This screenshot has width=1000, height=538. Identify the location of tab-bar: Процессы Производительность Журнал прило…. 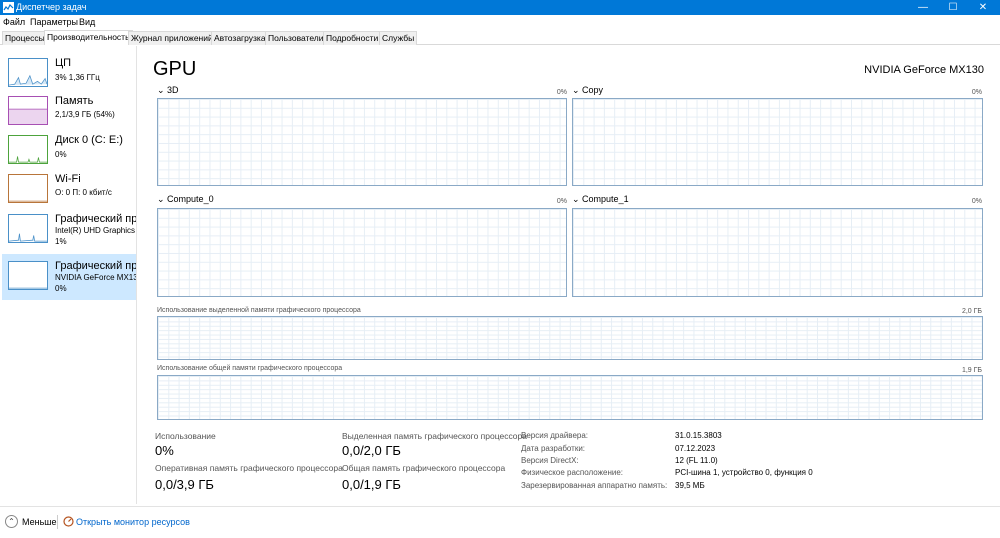
(500, 37).